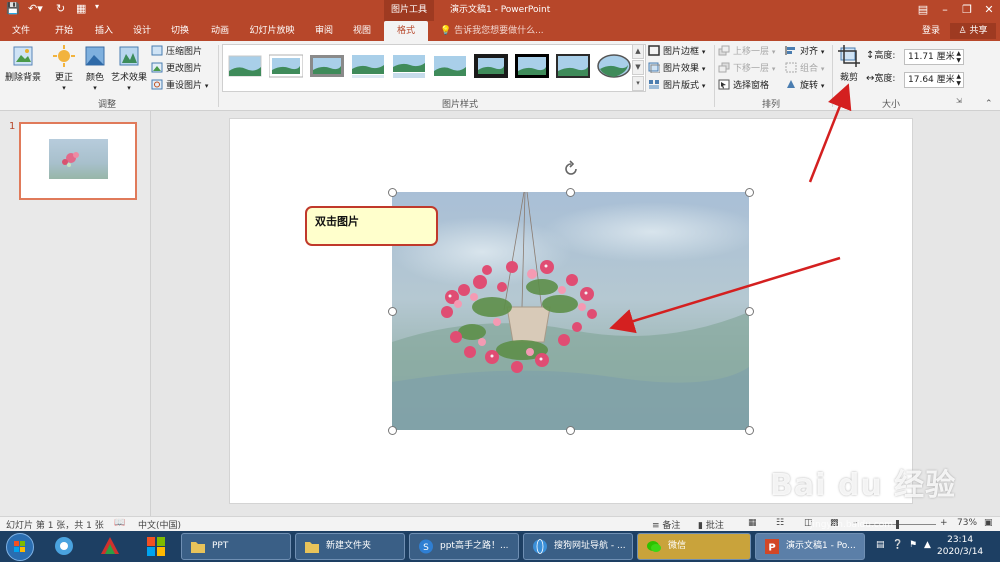 The height and width of the screenshot is (562, 1000). What do you see at coordinates (749, 430) in the screenshot?
I see `resize-handle-bottom-right` at bounding box center [749, 430].